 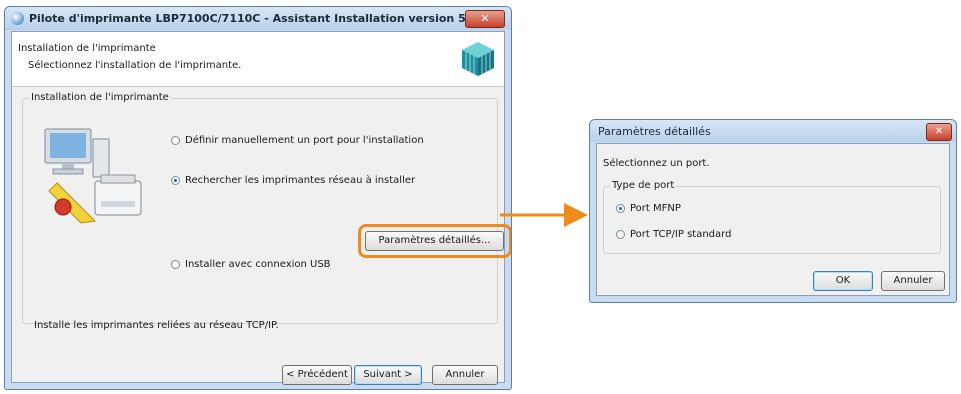 I want to click on option-usb-label: Installer avec connexion USB, so click(x=258, y=264).